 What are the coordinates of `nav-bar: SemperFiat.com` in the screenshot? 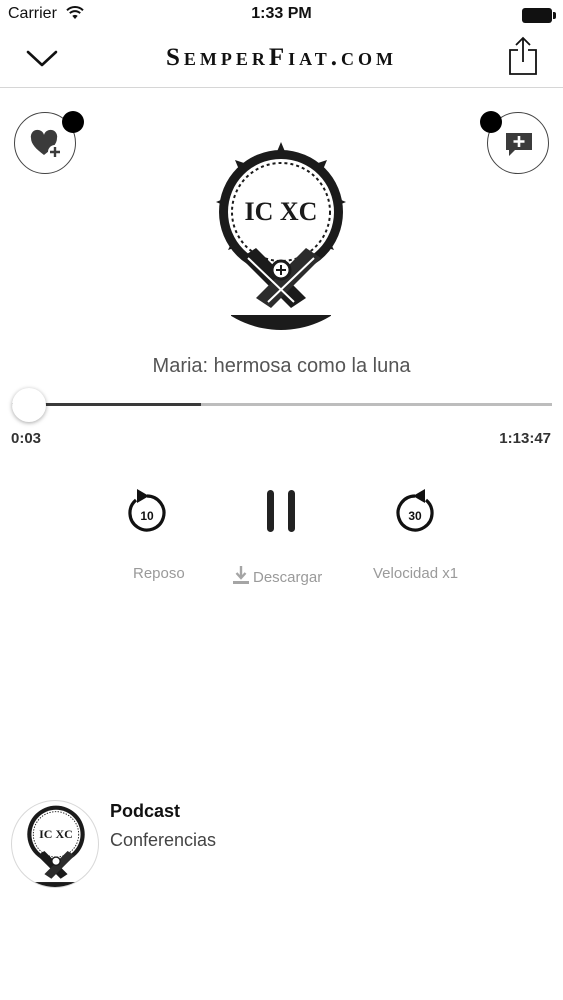 It's located at (281, 59).